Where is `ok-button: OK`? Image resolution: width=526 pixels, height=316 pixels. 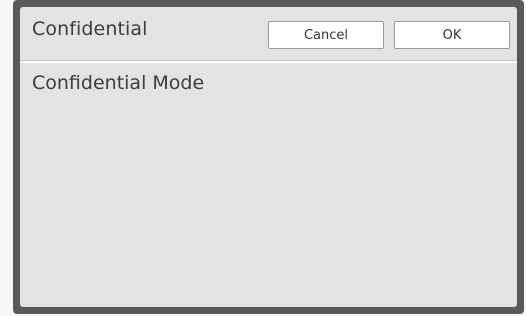
ok-button: OK is located at coordinates (452, 35).